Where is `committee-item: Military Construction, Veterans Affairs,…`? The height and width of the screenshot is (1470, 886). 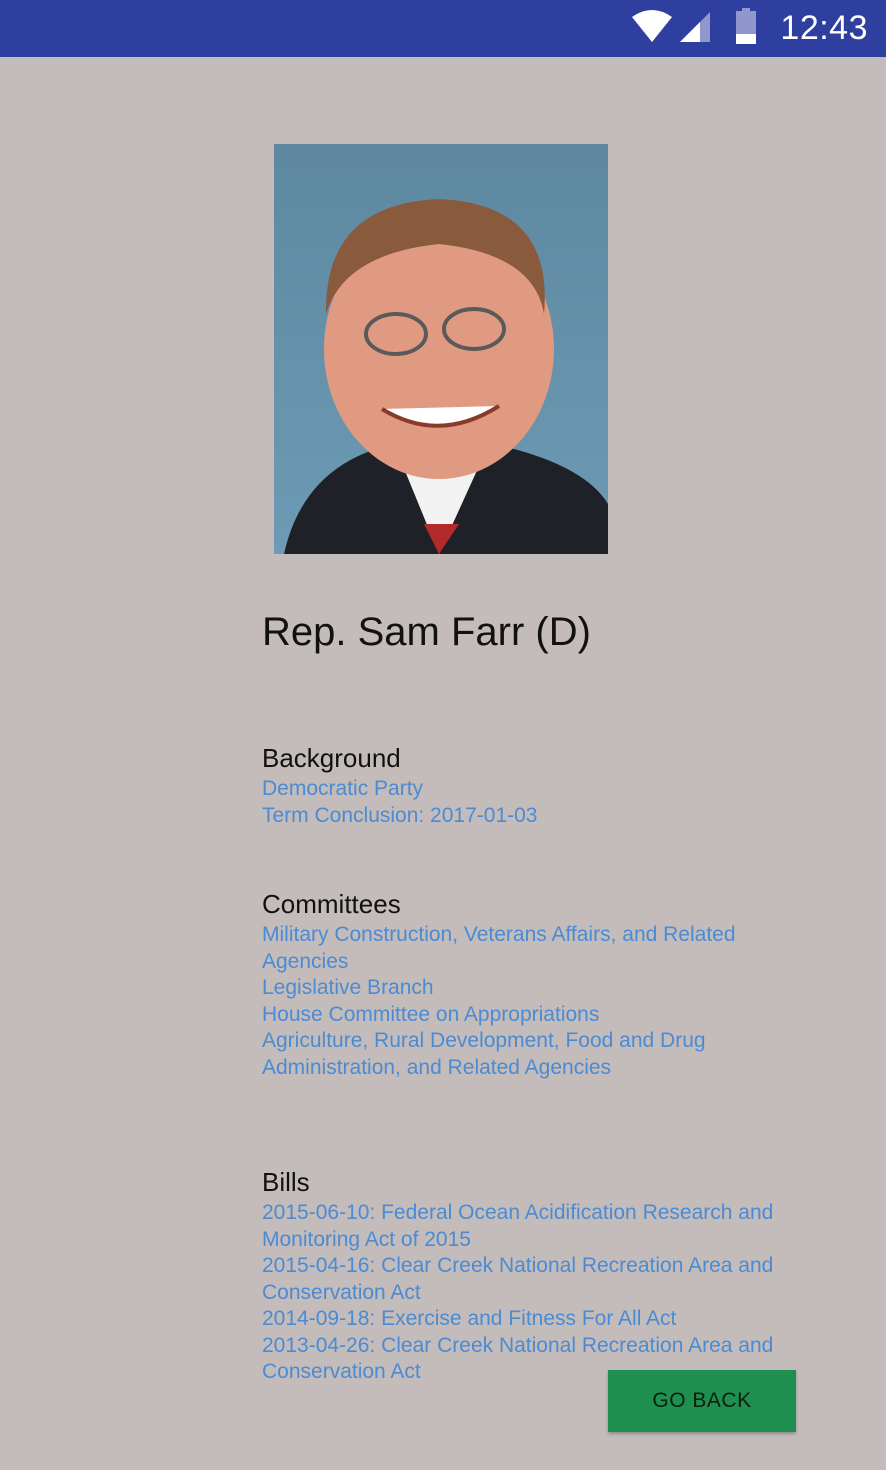 committee-item: Military Construction, Veterans Affairs,… is located at coordinates (542, 935).